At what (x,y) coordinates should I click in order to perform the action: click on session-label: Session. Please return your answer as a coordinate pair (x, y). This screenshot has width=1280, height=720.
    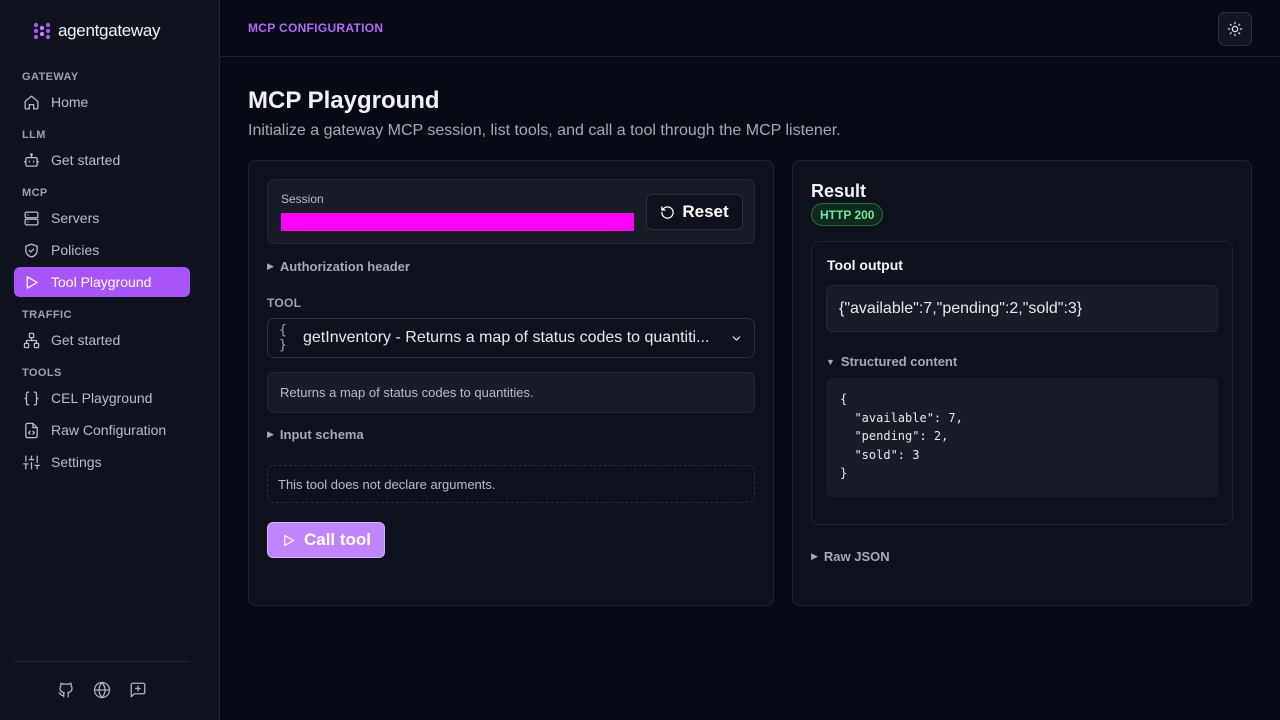
    Looking at the image, I should click on (302, 199).